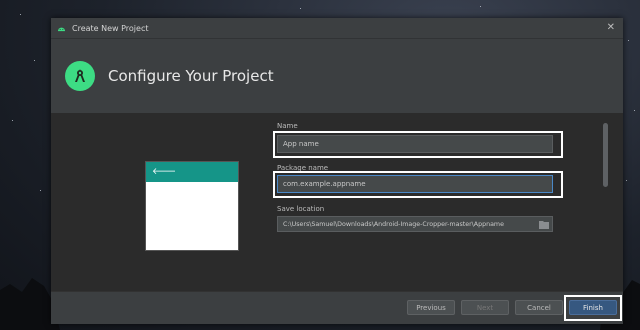 Image resolution: width=640 pixels, height=330 pixels. What do you see at coordinates (110, 28) in the screenshot?
I see `window-title: Create New Project` at bounding box center [110, 28].